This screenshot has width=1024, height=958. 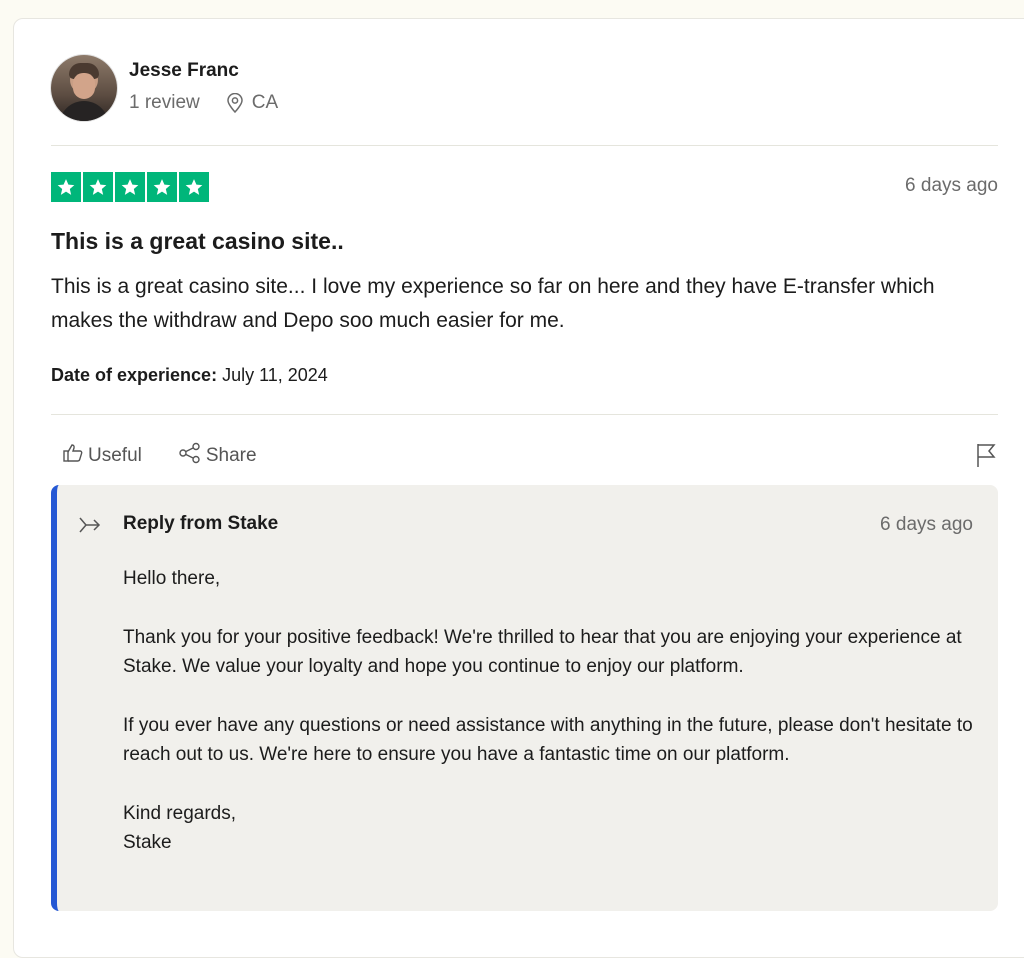 What do you see at coordinates (986, 457) in the screenshot?
I see `flag-icon` at bounding box center [986, 457].